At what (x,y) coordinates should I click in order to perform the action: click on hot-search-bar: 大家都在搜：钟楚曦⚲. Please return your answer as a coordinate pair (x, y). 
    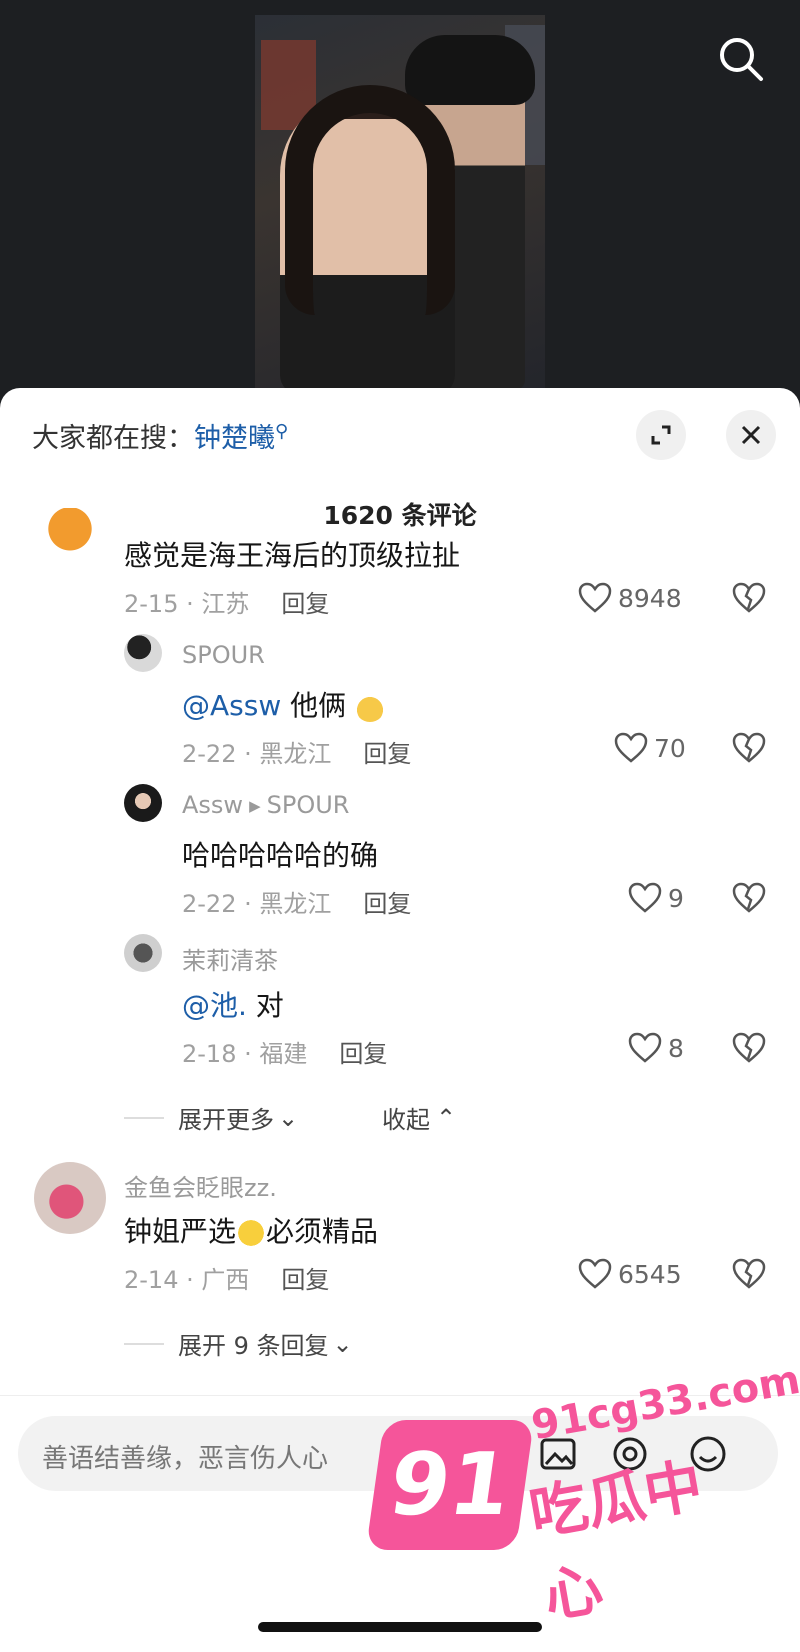
    Looking at the image, I should click on (160, 435).